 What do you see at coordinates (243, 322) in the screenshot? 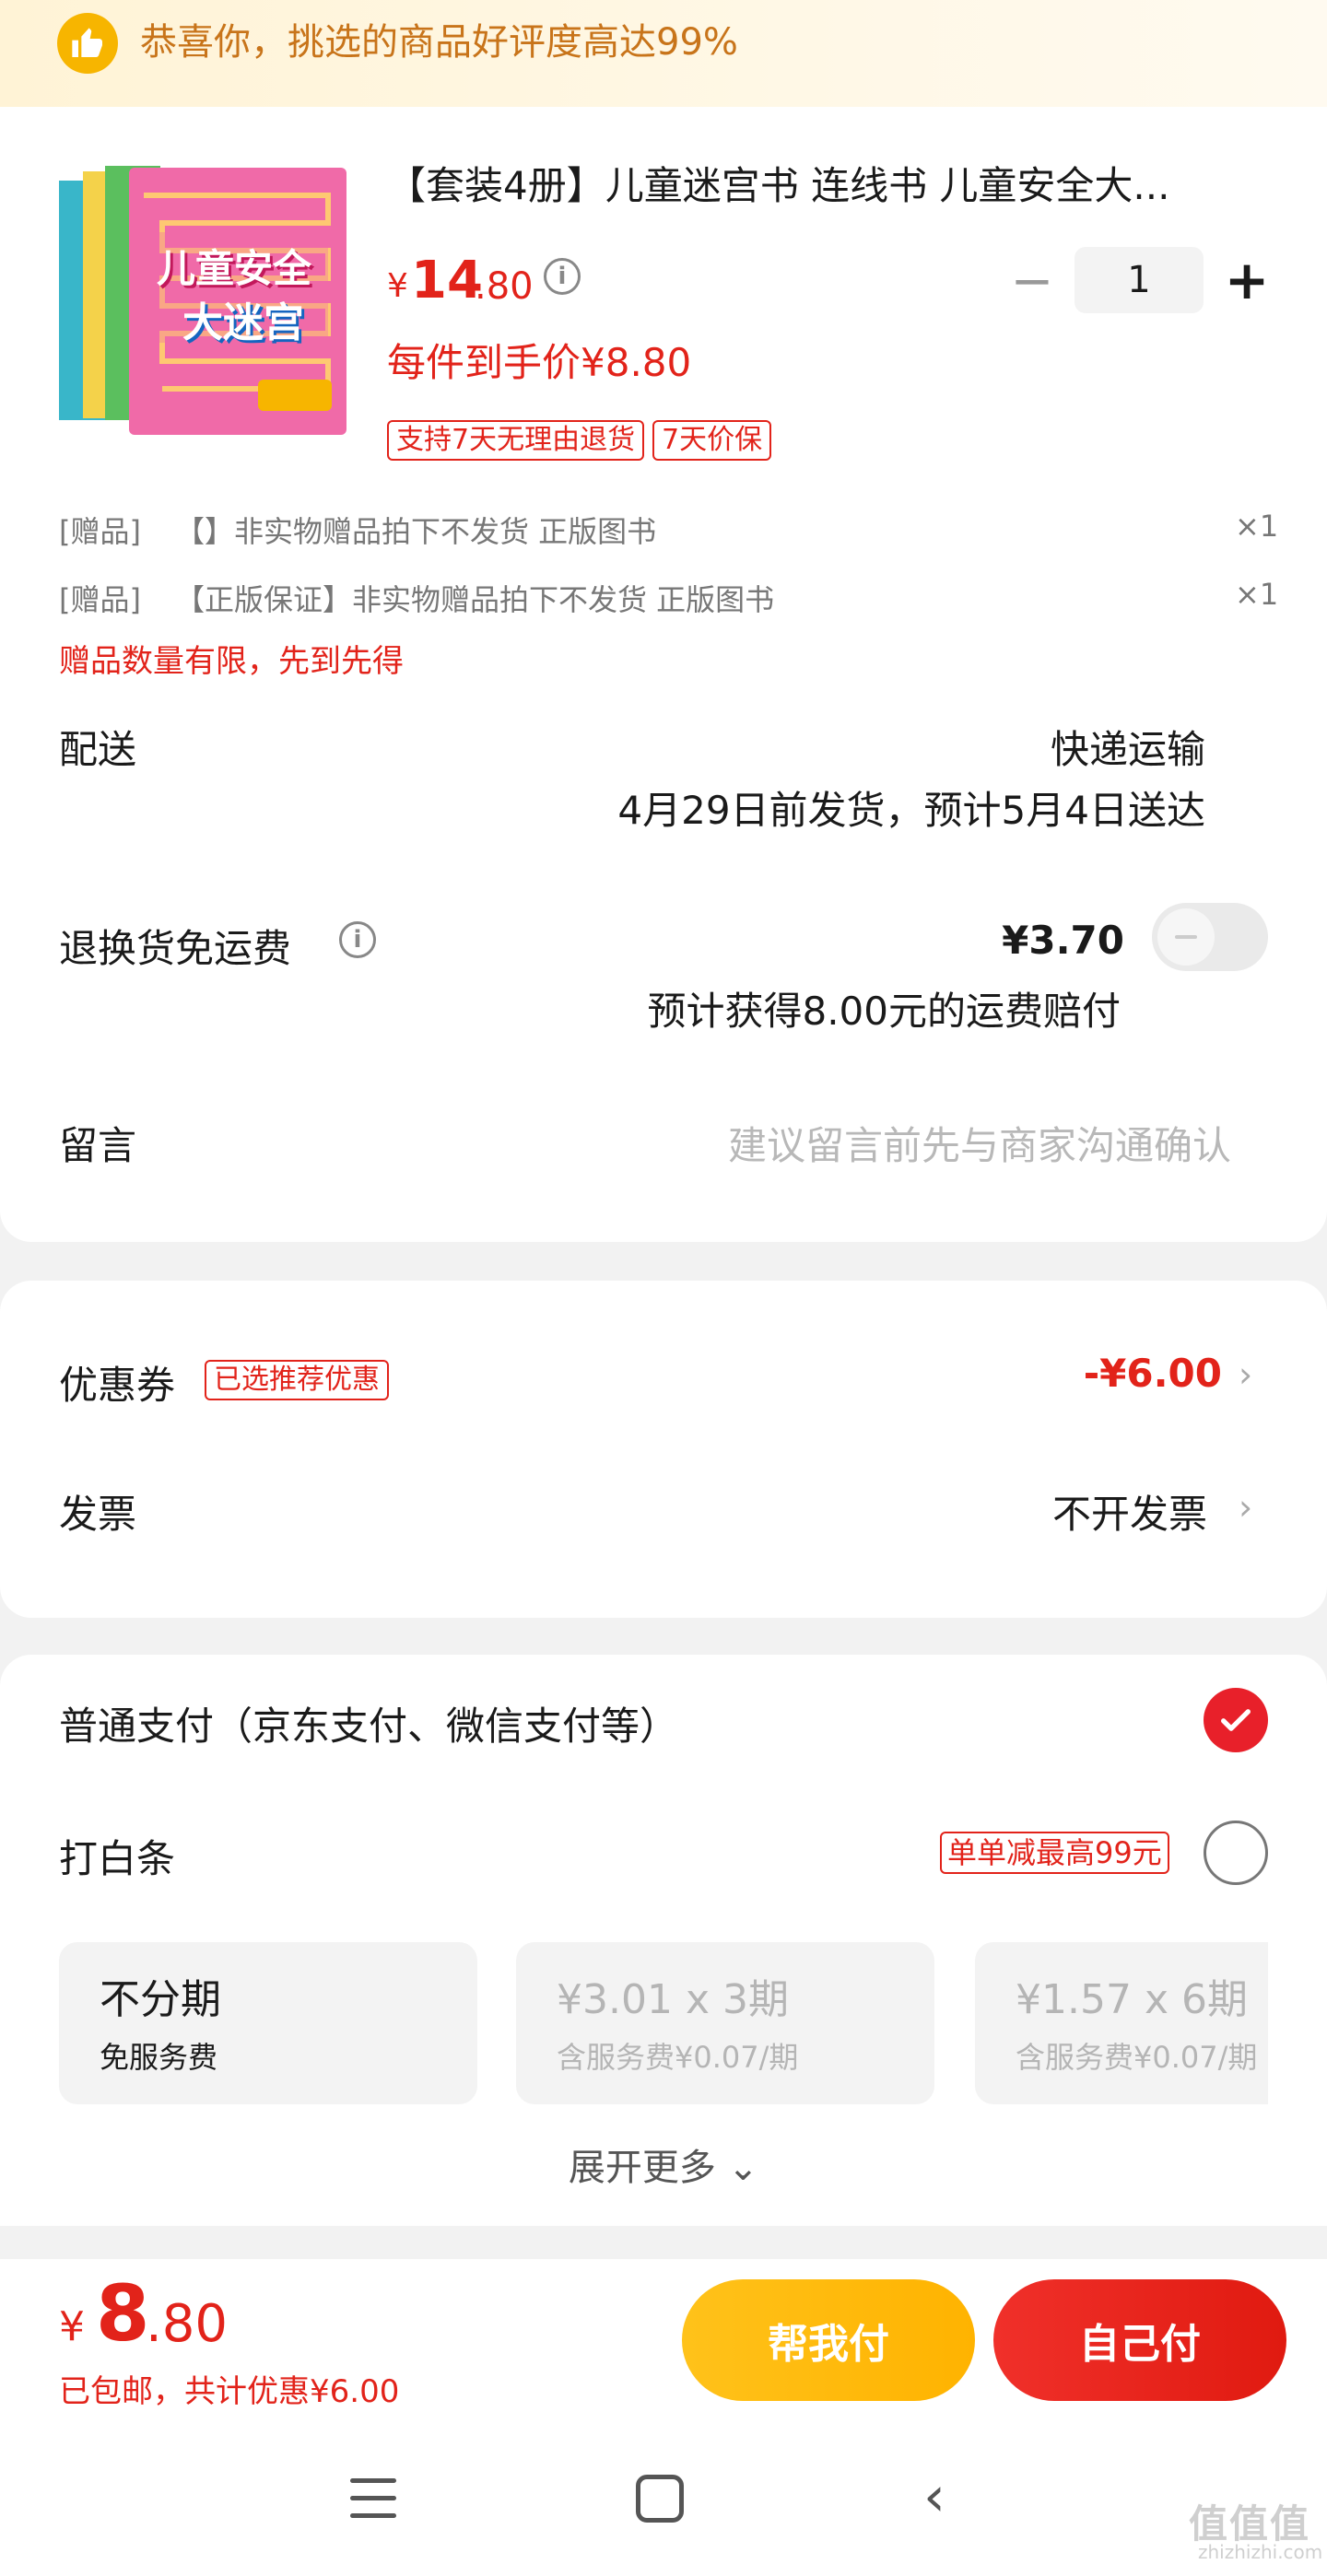
I see `cover-title-2: 大迷宫` at bounding box center [243, 322].